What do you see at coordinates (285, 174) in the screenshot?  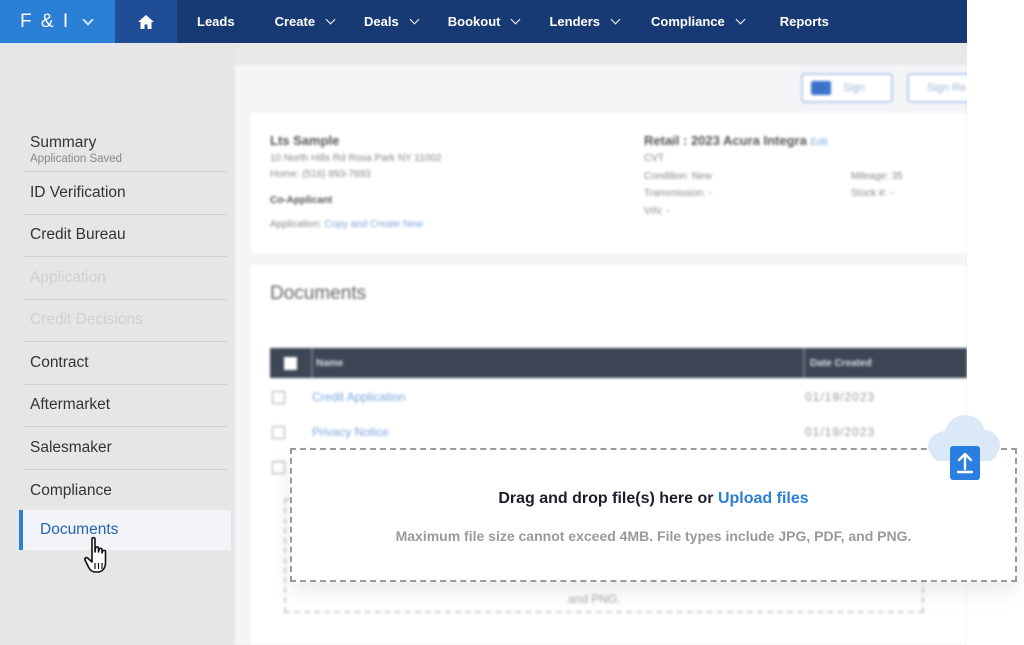 I see `home-phone-label: Home:` at bounding box center [285, 174].